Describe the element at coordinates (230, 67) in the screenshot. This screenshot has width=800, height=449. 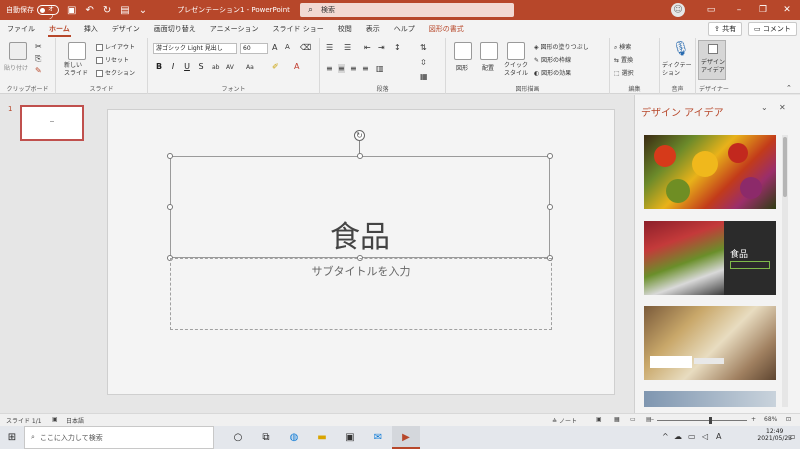
I see `char-spacing-icon: AV` at that location.